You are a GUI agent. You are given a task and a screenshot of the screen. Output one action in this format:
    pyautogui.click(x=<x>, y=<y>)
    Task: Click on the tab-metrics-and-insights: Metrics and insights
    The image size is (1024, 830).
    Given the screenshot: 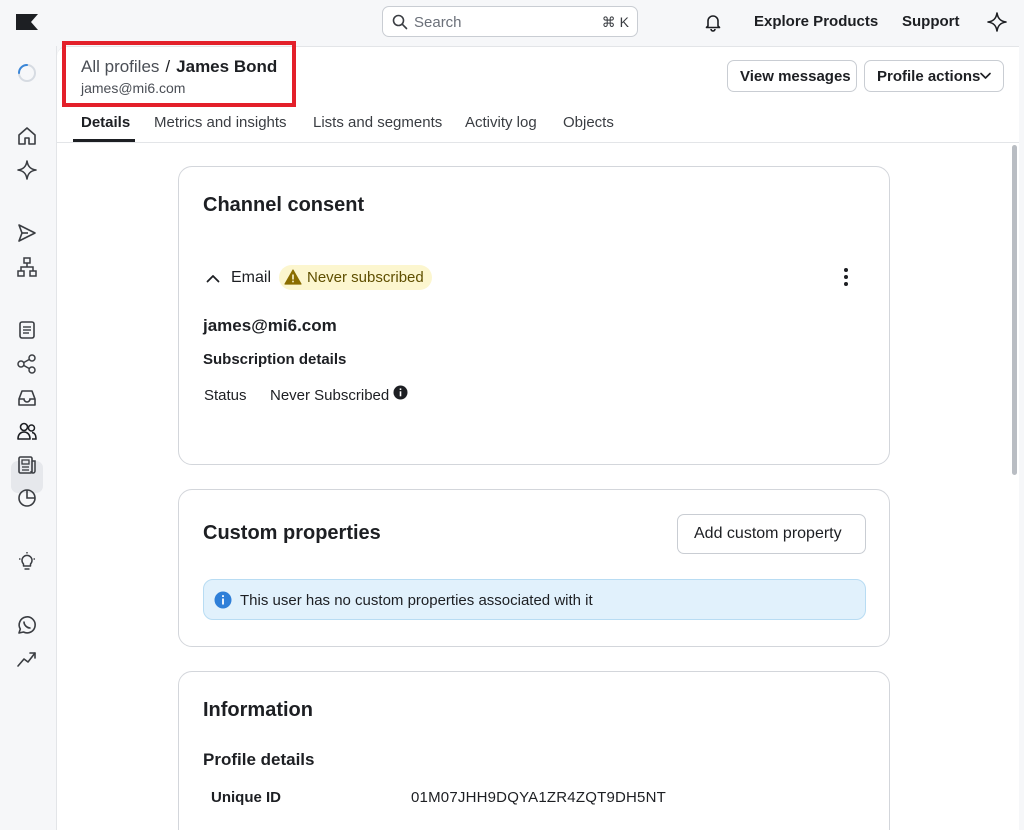 What is the action you would take?
    pyautogui.click(x=220, y=122)
    